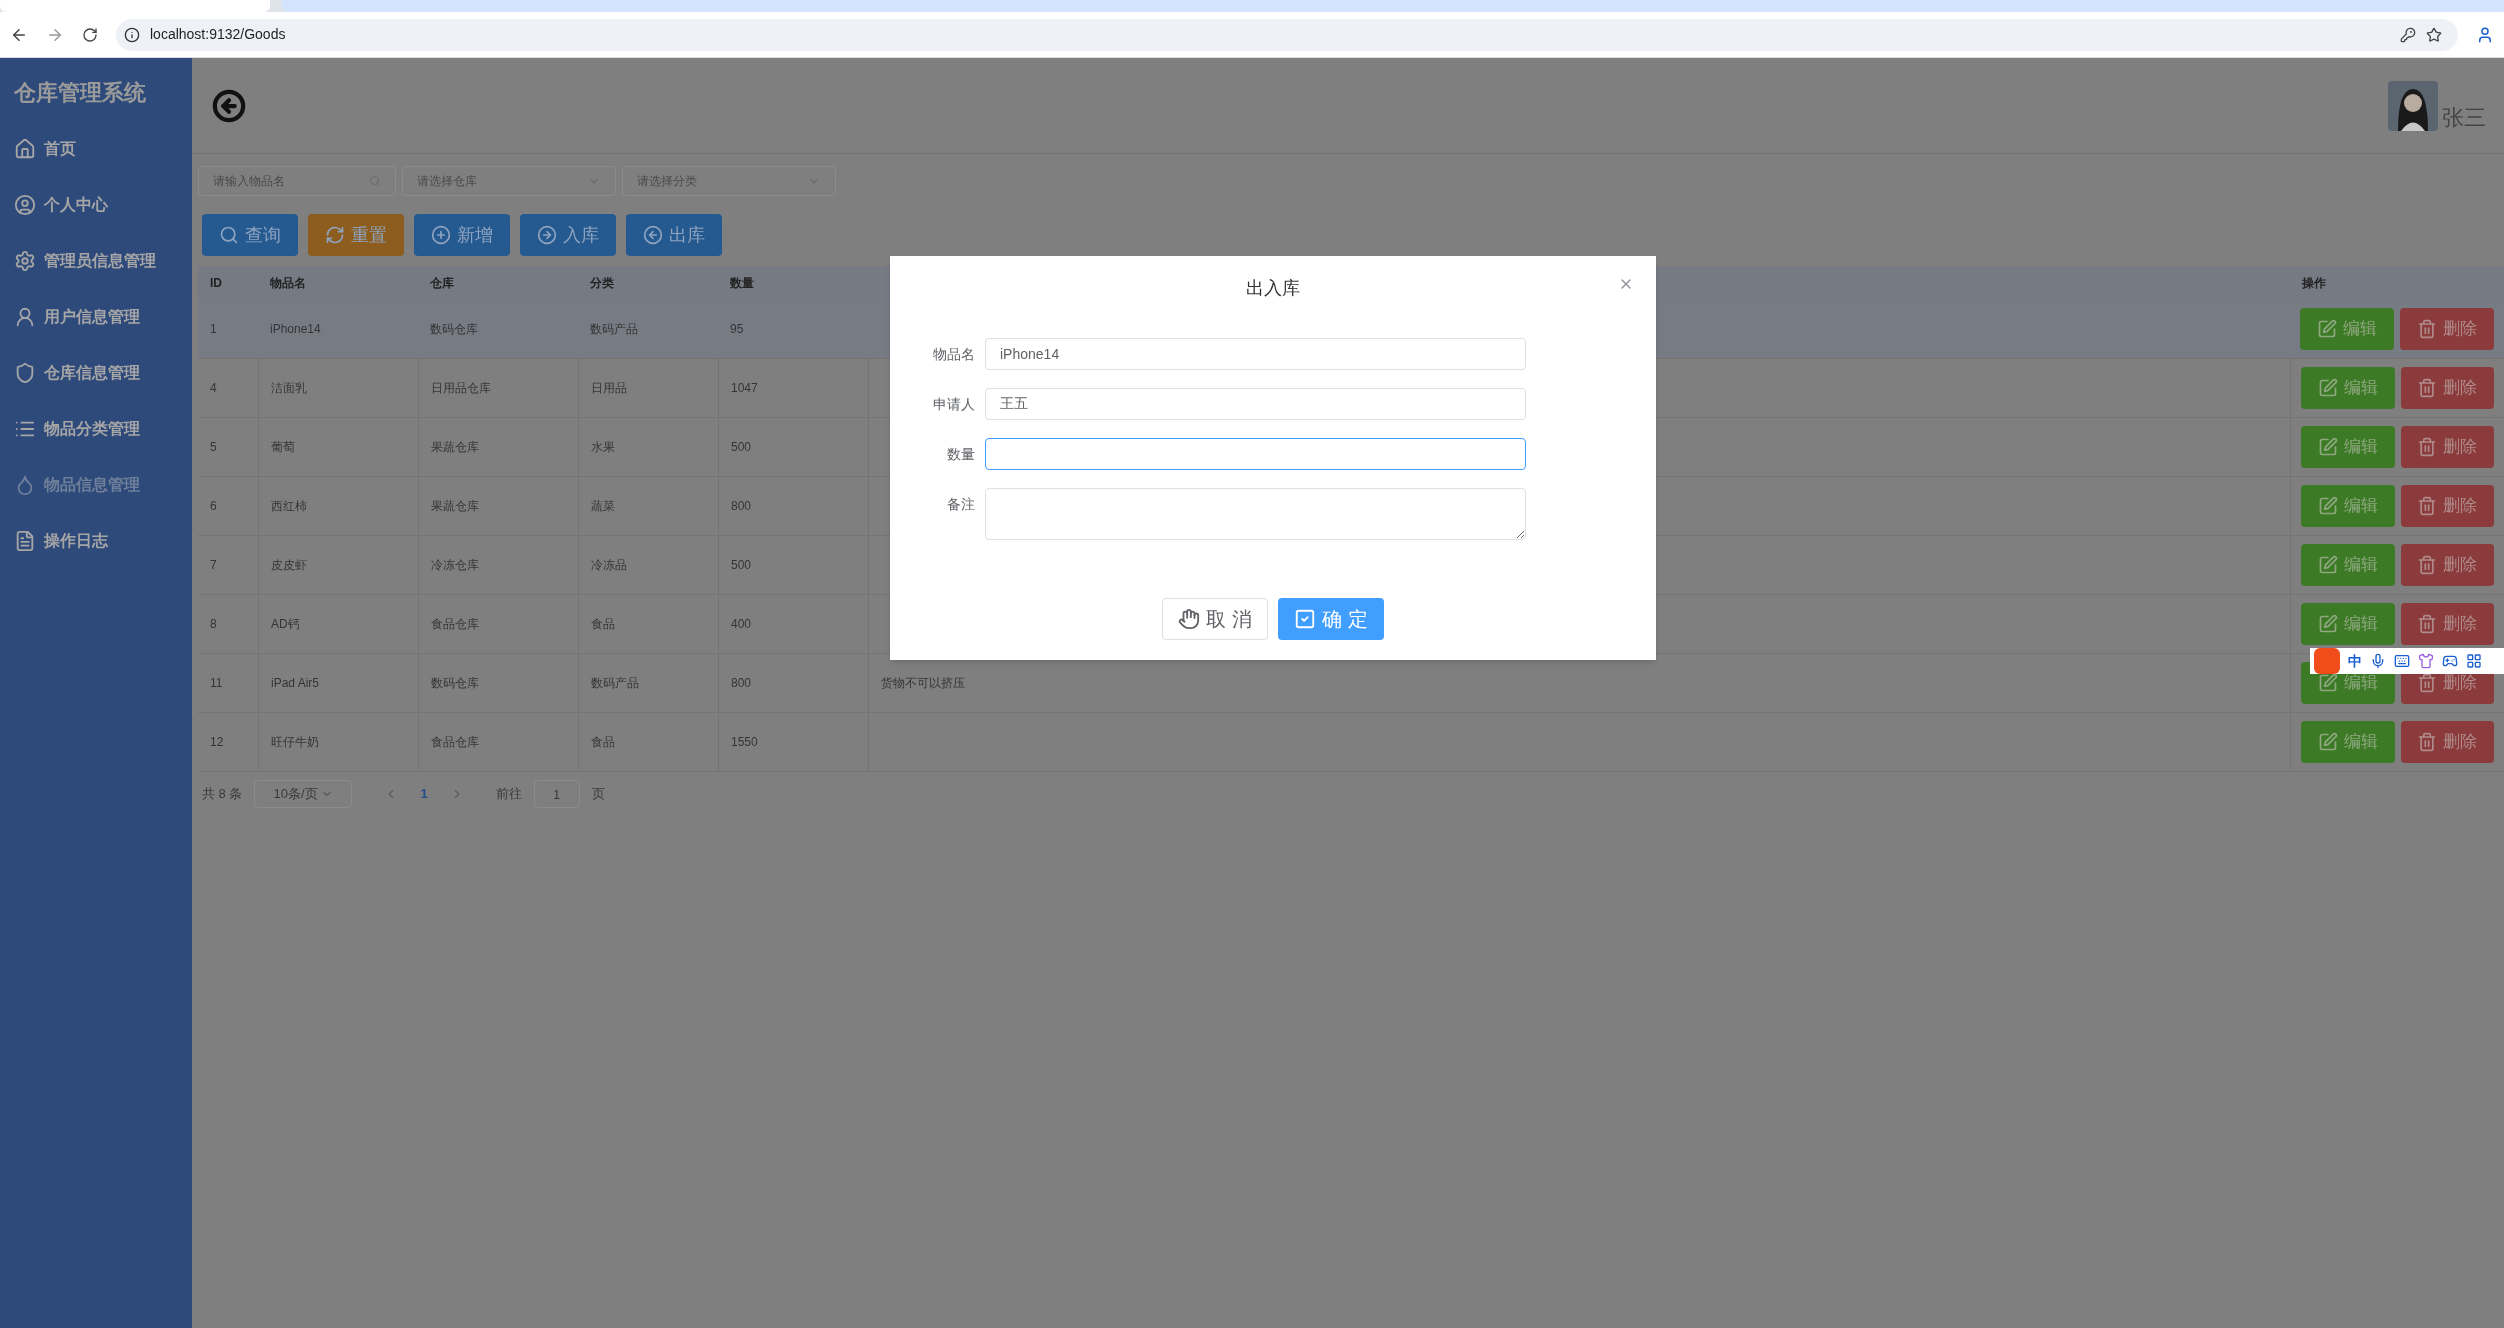 The width and height of the screenshot is (2504, 1328). Describe the element at coordinates (744, 742) in the screenshot. I see `table-cell-text: 1550` at that location.